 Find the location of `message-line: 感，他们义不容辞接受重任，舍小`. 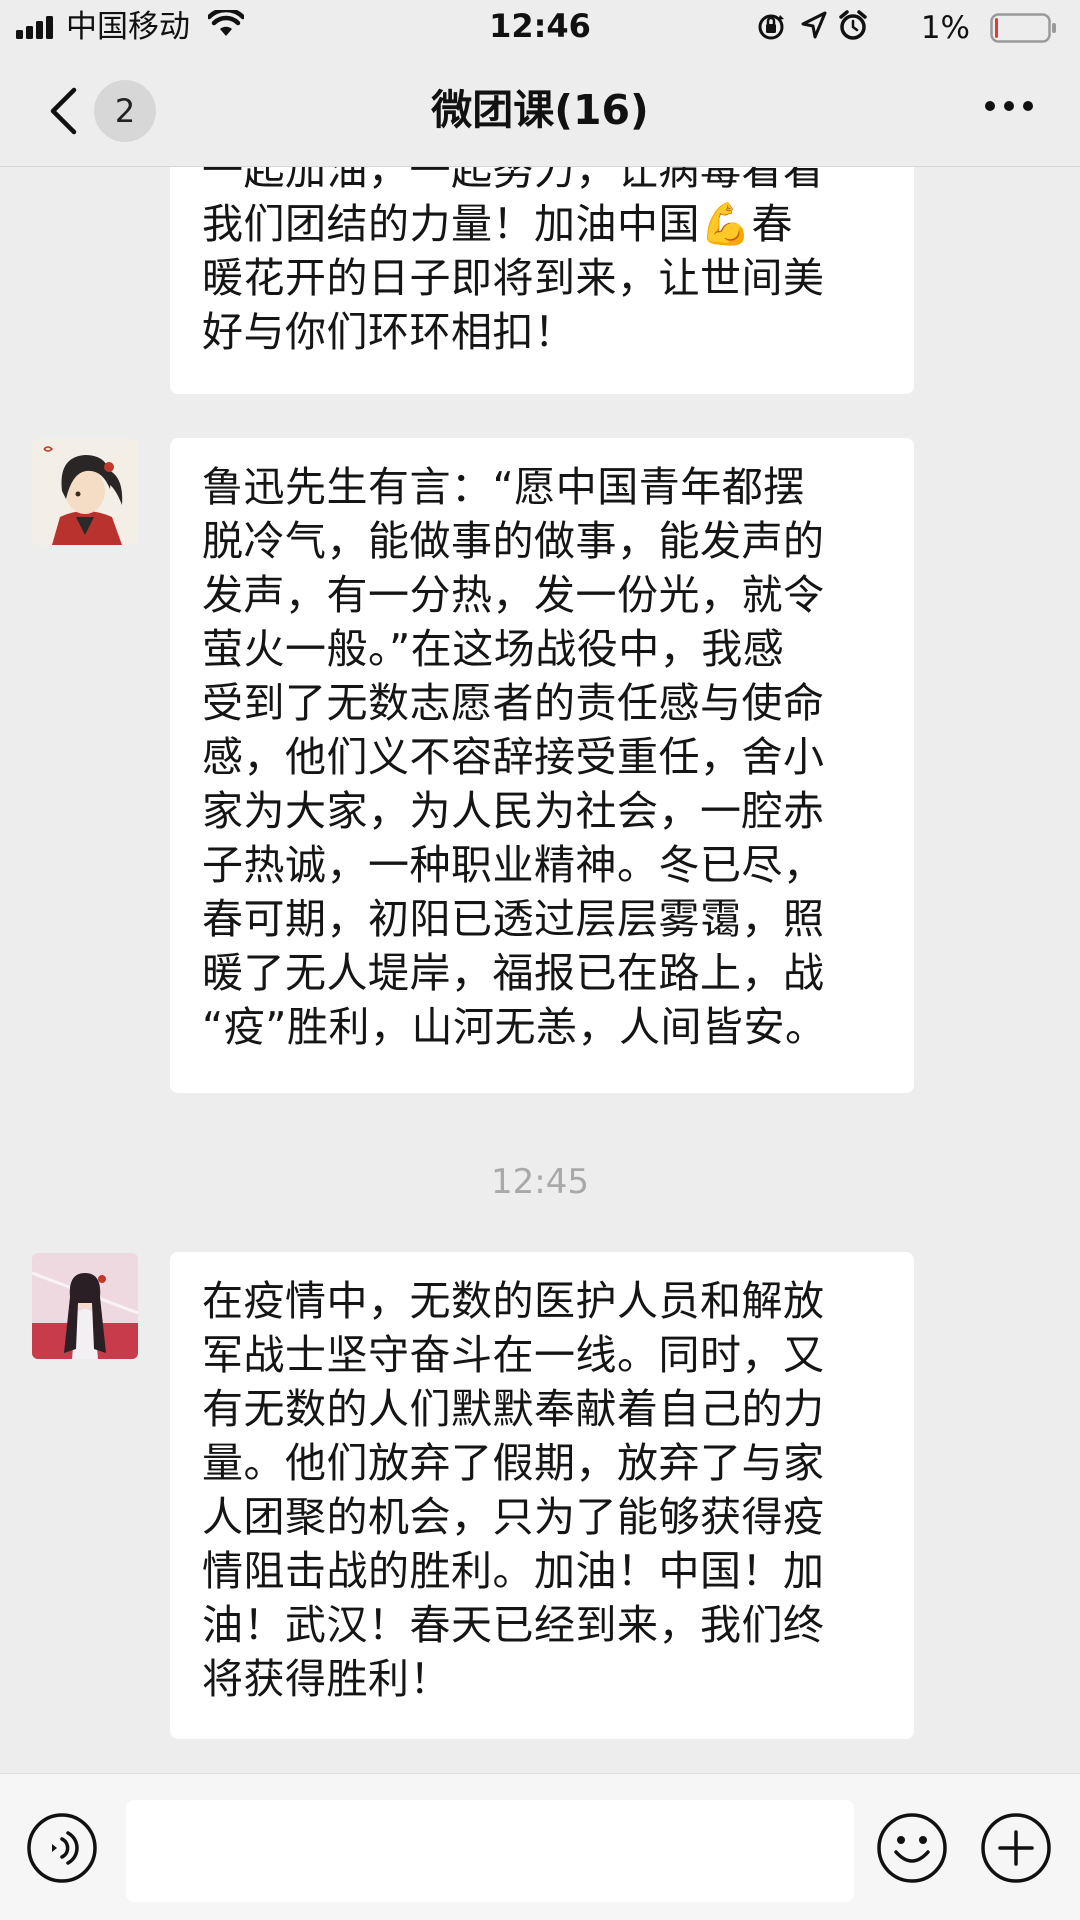

message-line: 感，他们义不容辞接受重任，舍小 is located at coordinates (513, 757).